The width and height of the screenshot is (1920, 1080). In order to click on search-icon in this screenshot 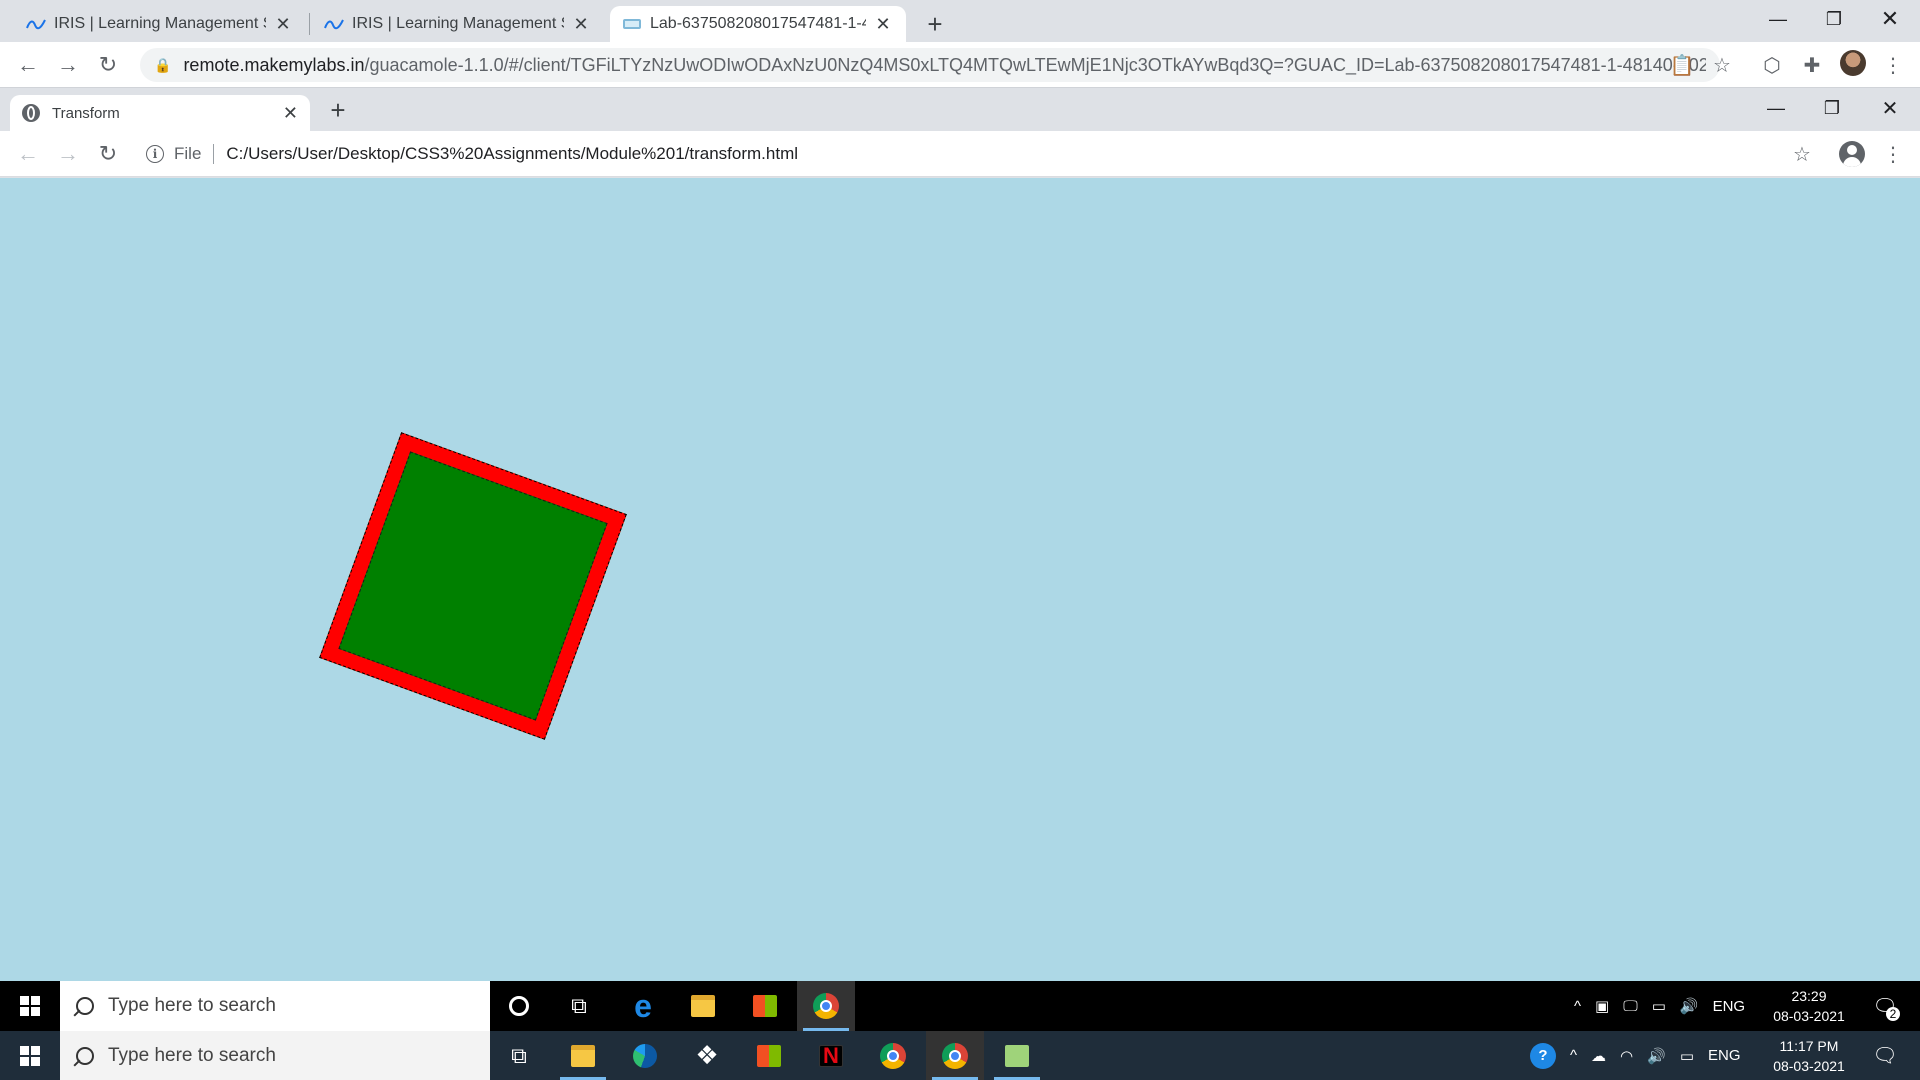, I will do `click(85, 1006)`.